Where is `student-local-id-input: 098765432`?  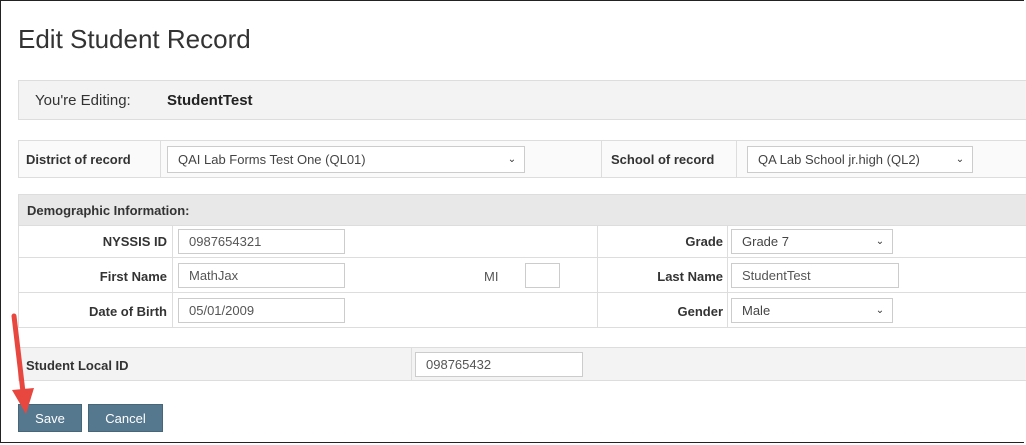 student-local-id-input: 098765432 is located at coordinates (499, 364).